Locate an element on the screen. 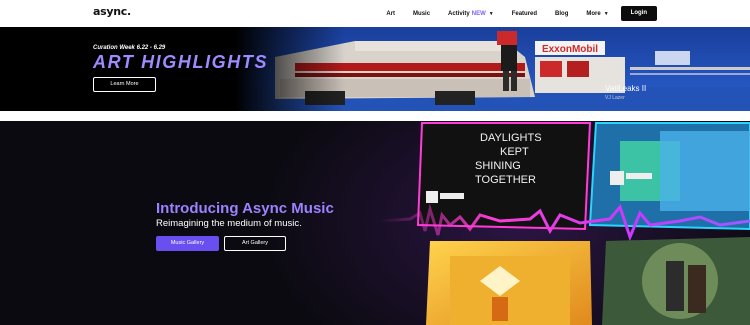  cover-line-3: SHINING is located at coordinates (498, 166).